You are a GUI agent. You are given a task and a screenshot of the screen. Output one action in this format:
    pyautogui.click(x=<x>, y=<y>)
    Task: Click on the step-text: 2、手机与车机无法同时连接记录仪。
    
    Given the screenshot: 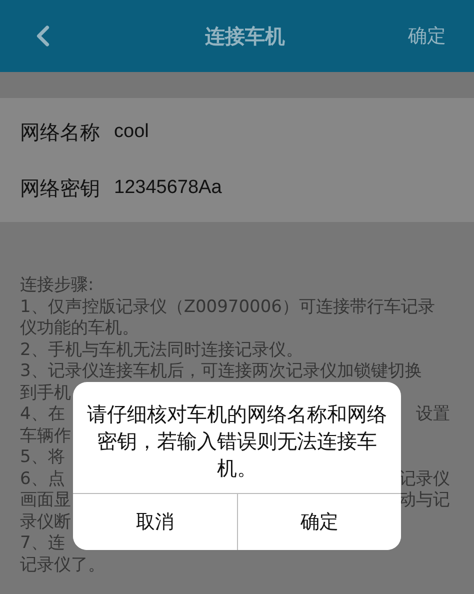 What is the action you would take?
    pyautogui.click(x=161, y=349)
    